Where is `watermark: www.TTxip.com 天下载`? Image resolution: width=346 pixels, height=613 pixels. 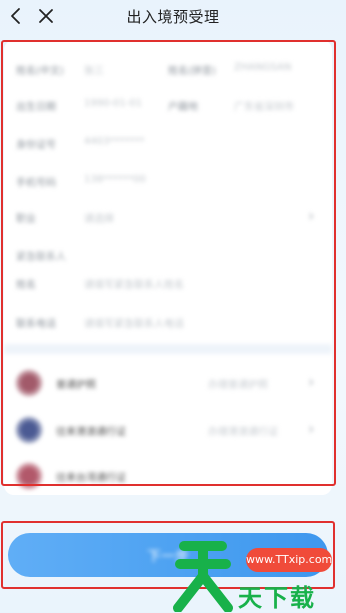 watermark: www.TTxip.com 天下载 is located at coordinates (257, 574).